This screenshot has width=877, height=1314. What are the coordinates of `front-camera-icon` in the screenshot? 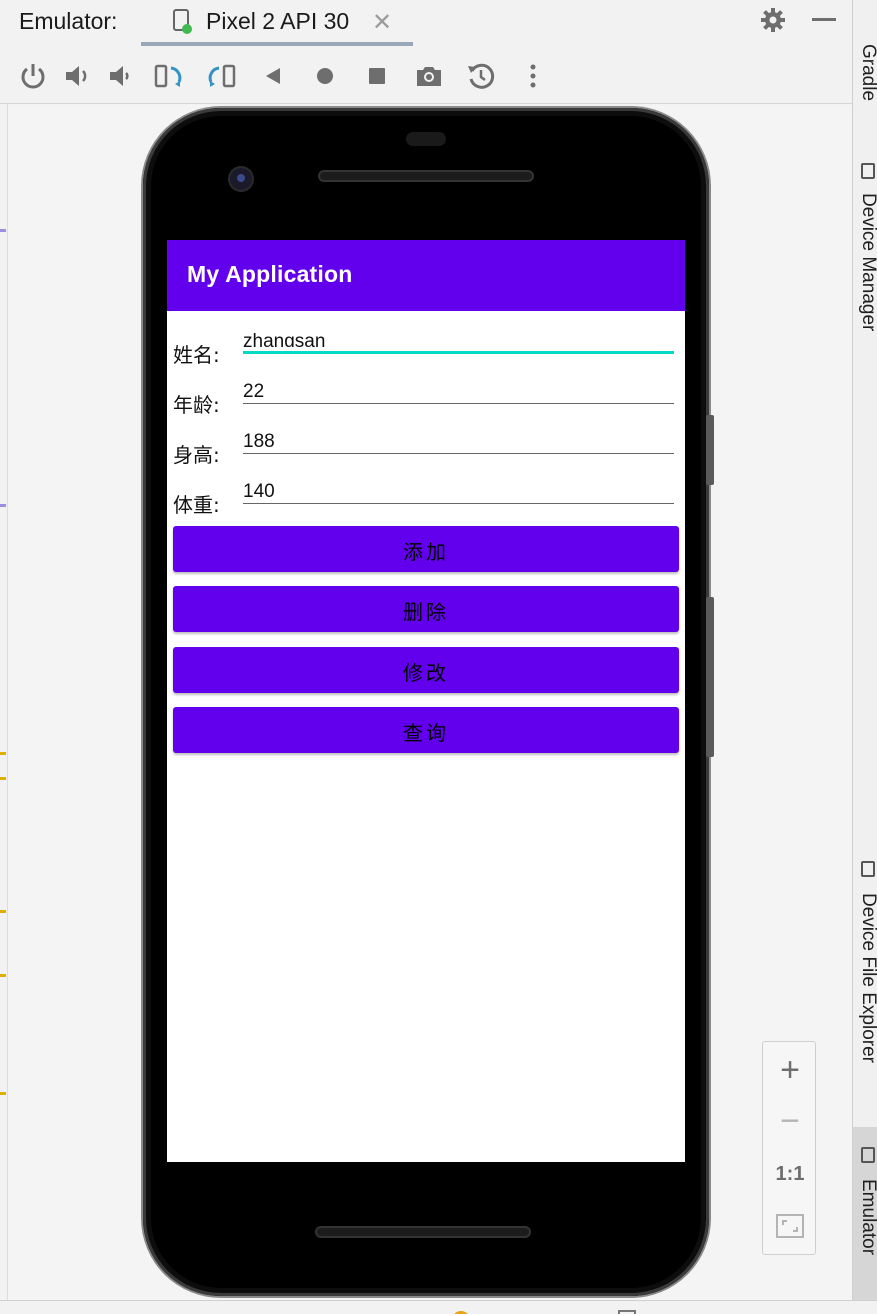 It's located at (241, 179).